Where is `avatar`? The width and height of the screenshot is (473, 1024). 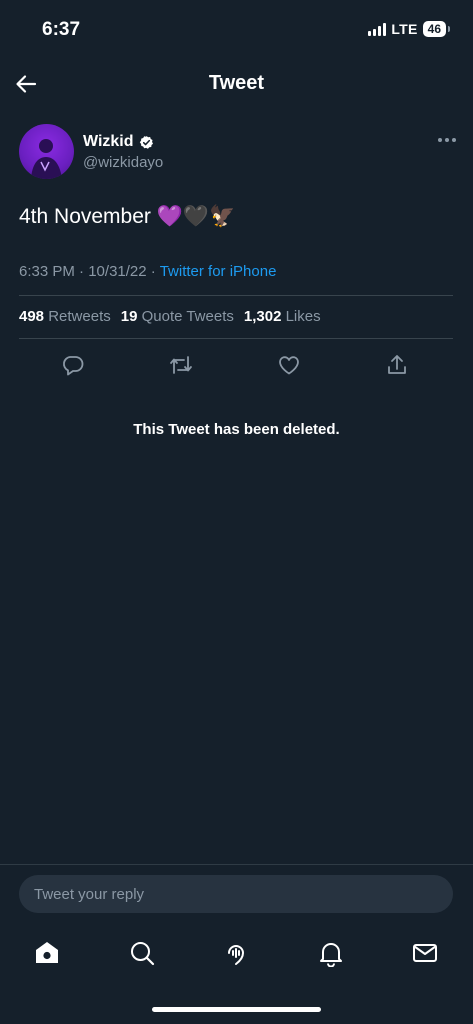 avatar is located at coordinates (46, 151).